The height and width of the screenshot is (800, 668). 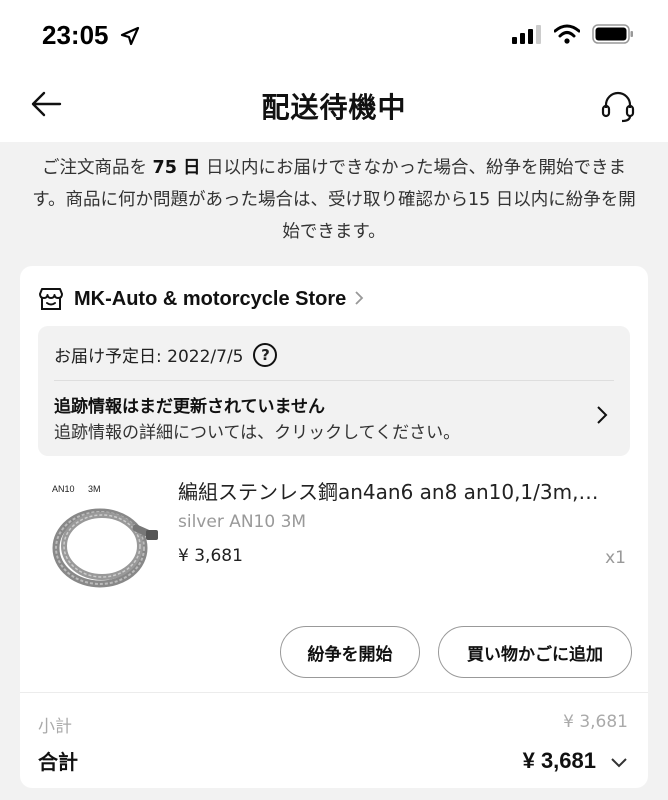 What do you see at coordinates (567, 36) in the screenshot?
I see `wifi-icon` at bounding box center [567, 36].